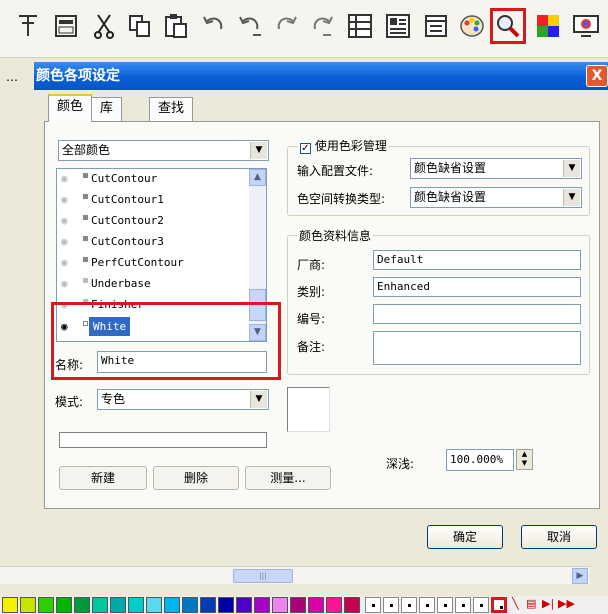  What do you see at coordinates (586, 26) in the screenshot?
I see `monitor-icon` at bounding box center [586, 26].